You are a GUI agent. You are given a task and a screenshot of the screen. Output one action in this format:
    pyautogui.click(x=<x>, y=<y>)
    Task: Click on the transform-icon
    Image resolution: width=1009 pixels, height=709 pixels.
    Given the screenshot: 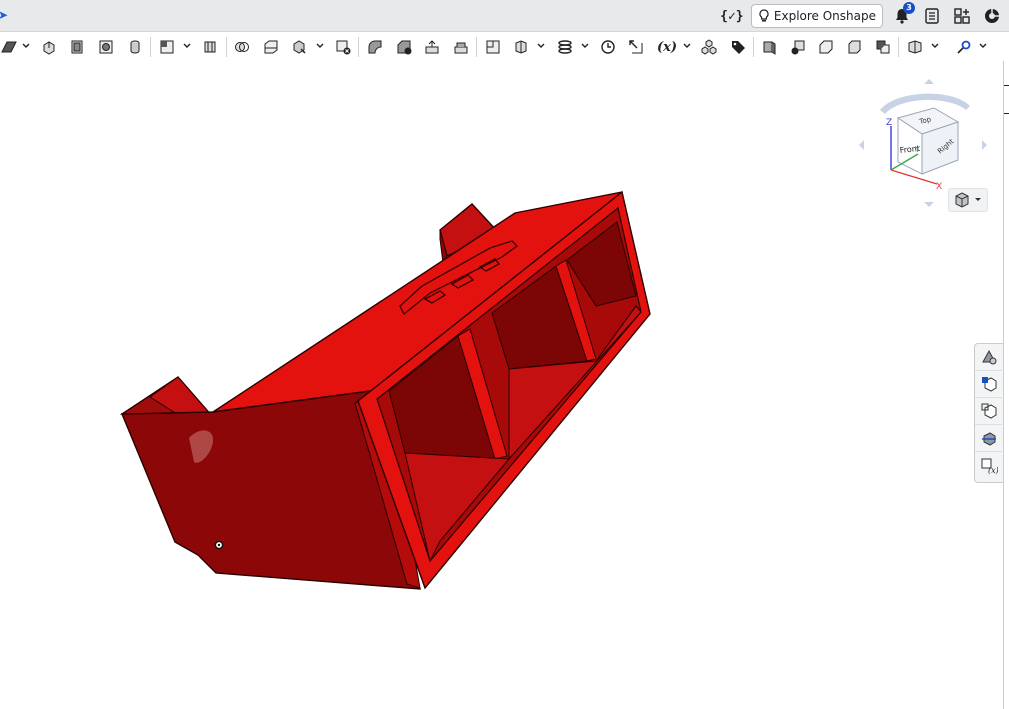 What is the action you would take?
    pyautogui.click(x=299, y=47)
    